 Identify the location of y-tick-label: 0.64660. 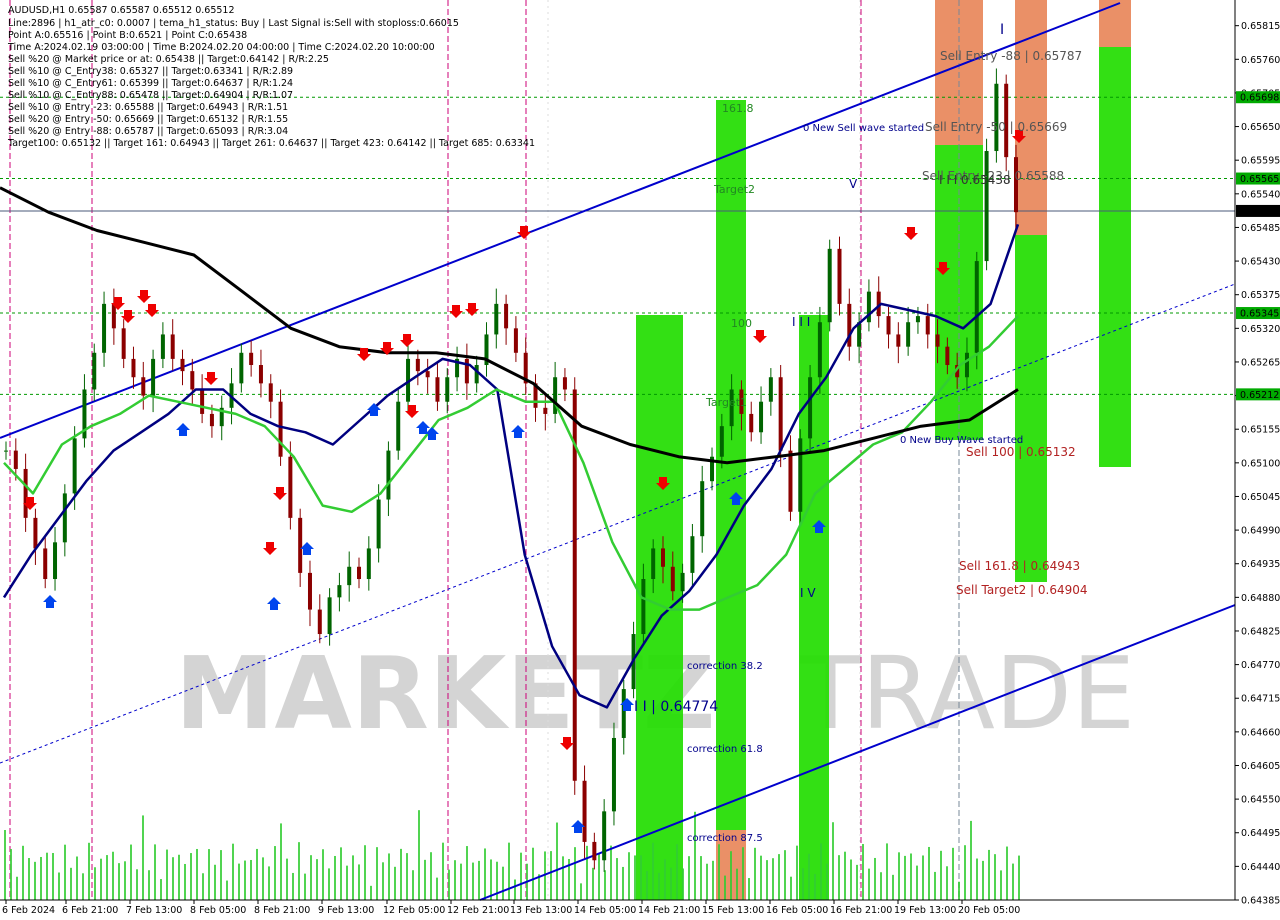
(1260, 732).